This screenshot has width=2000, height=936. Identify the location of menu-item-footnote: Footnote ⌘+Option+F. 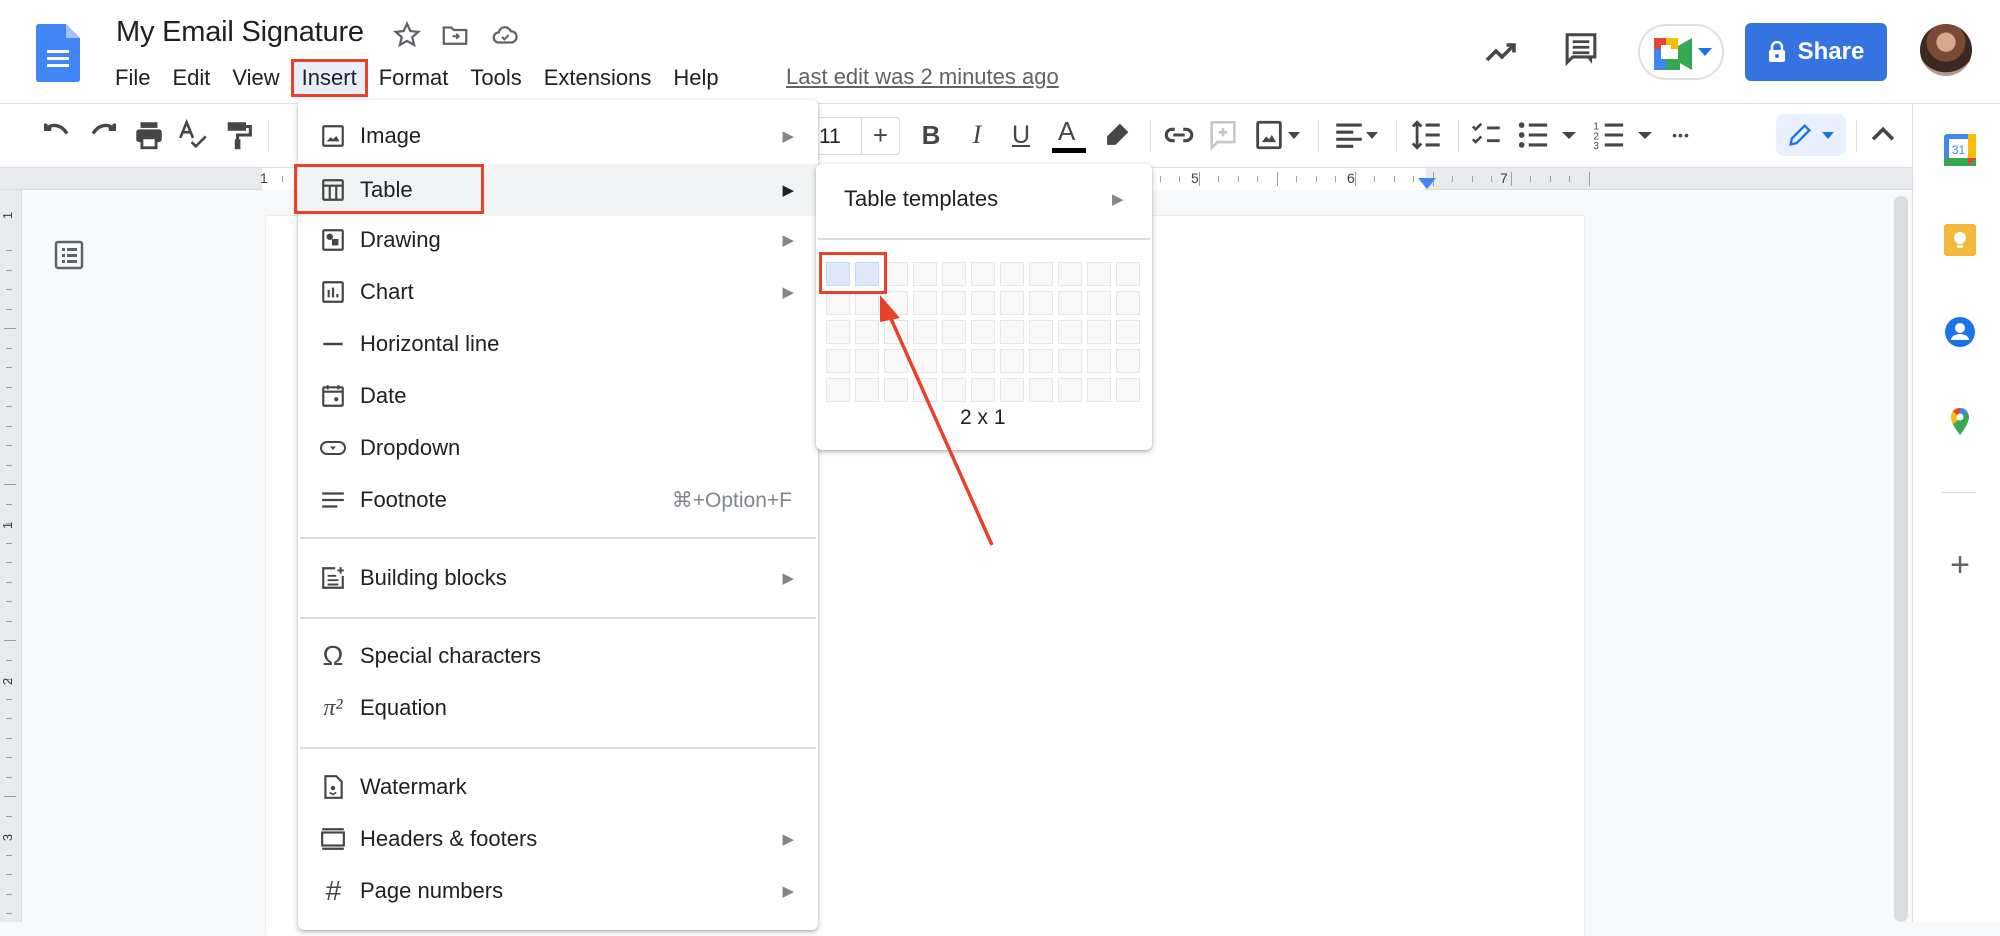
(558, 500).